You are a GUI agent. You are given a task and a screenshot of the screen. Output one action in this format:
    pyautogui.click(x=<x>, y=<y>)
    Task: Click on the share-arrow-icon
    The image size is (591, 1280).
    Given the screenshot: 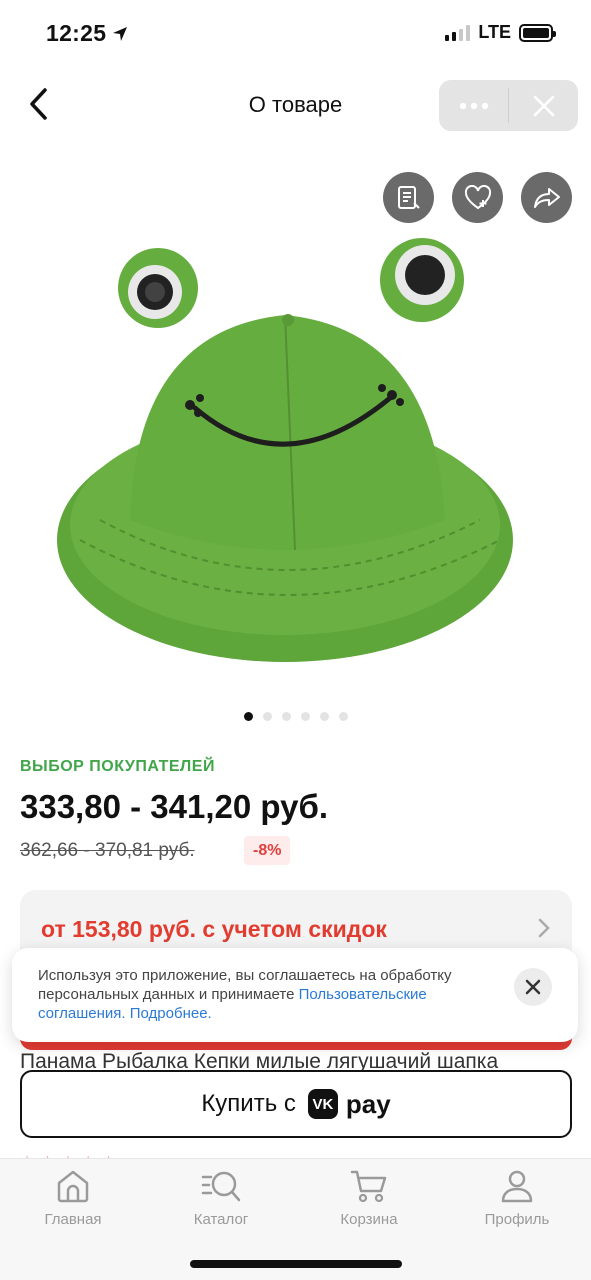 What is the action you would take?
    pyautogui.click(x=546, y=197)
    